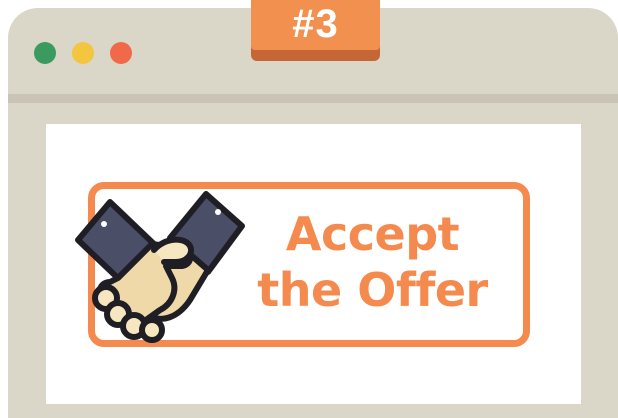 This screenshot has height=418, width=618. Describe the element at coordinates (160, 267) in the screenshot. I see `handshake-icon` at that location.